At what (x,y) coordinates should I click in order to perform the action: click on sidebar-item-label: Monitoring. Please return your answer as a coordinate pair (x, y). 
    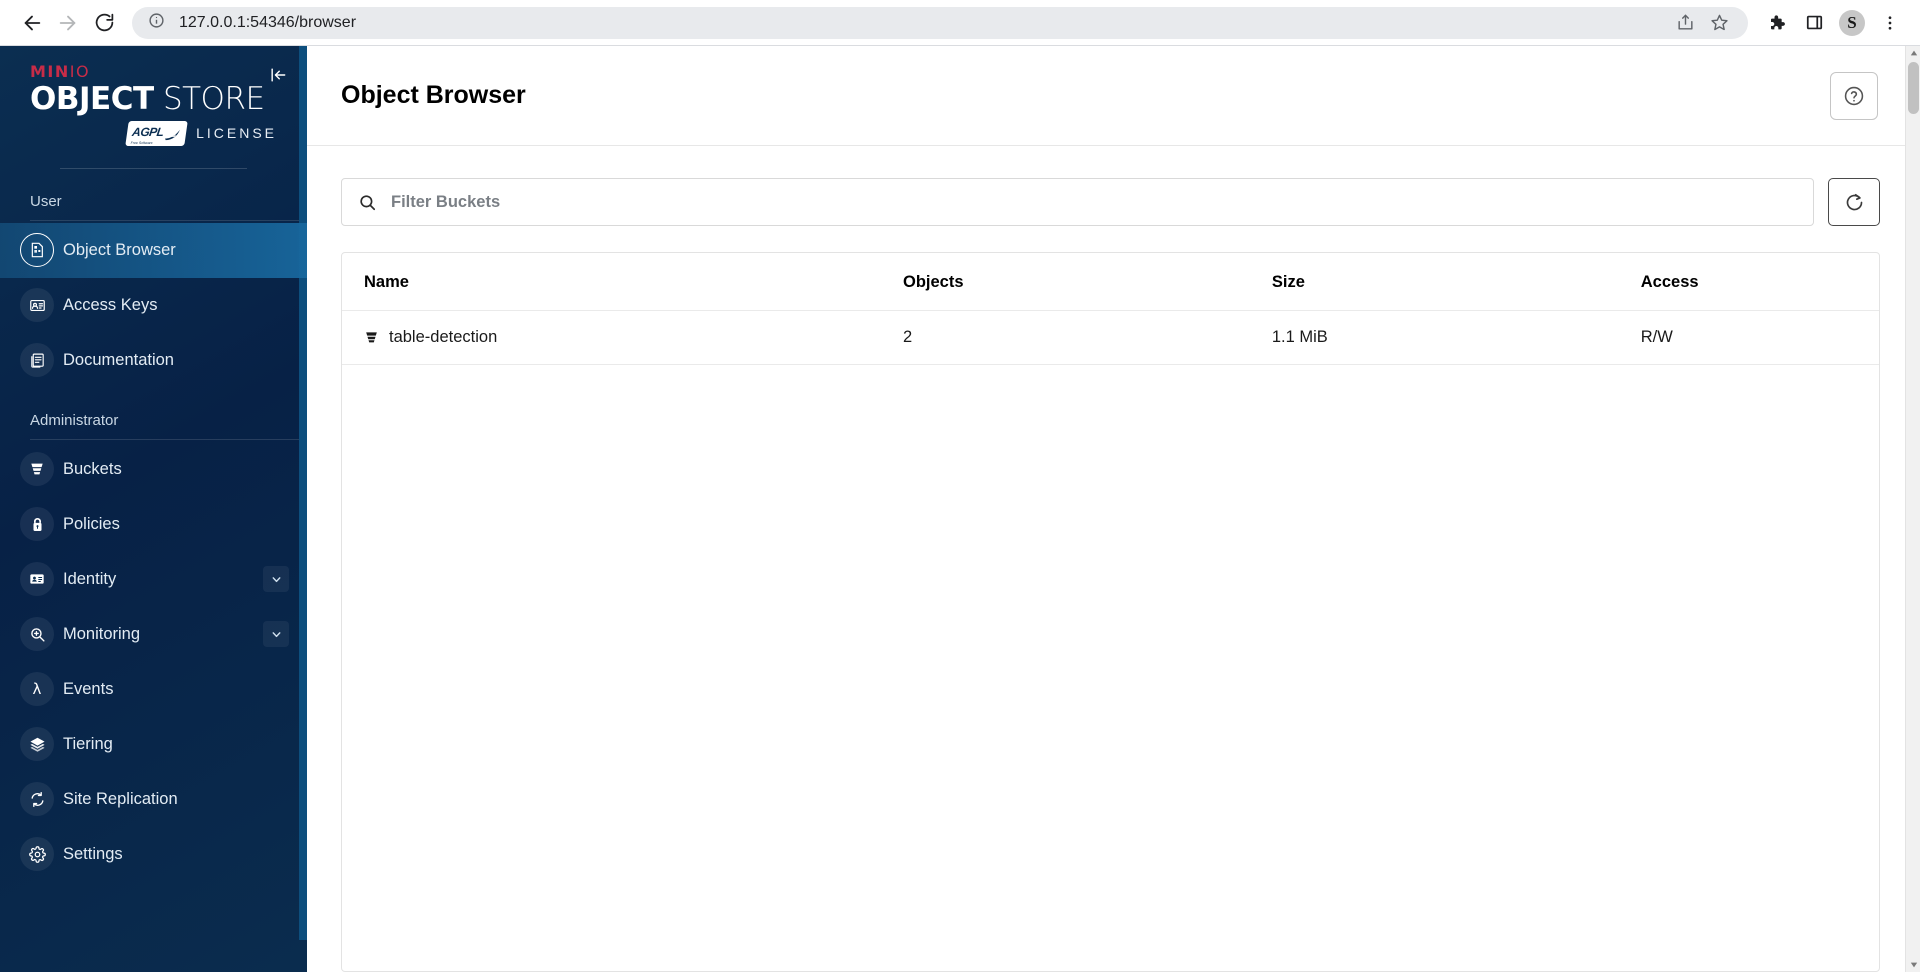
    Looking at the image, I should click on (102, 633).